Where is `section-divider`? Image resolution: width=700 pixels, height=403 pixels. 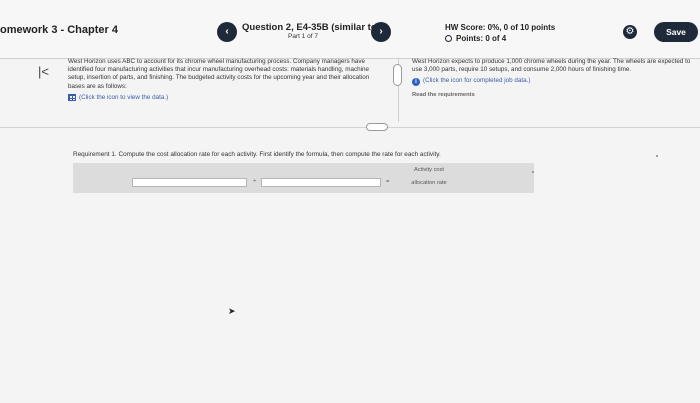 section-divider is located at coordinates (350, 127).